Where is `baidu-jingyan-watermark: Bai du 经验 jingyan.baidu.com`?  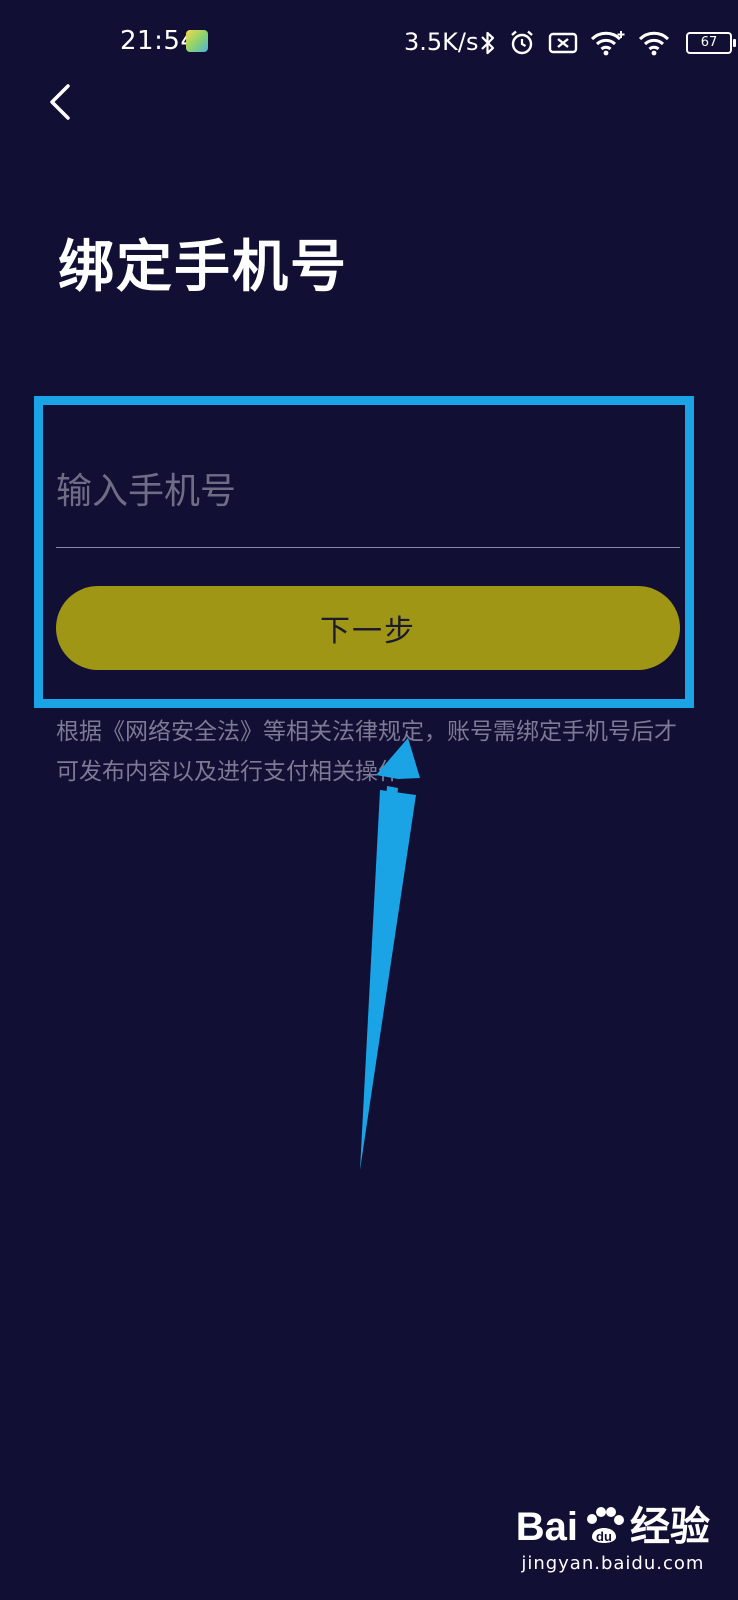 baidu-jingyan-watermark: Bai du 经验 jingyan.baidu.com is located at coordinates (613, 1539).